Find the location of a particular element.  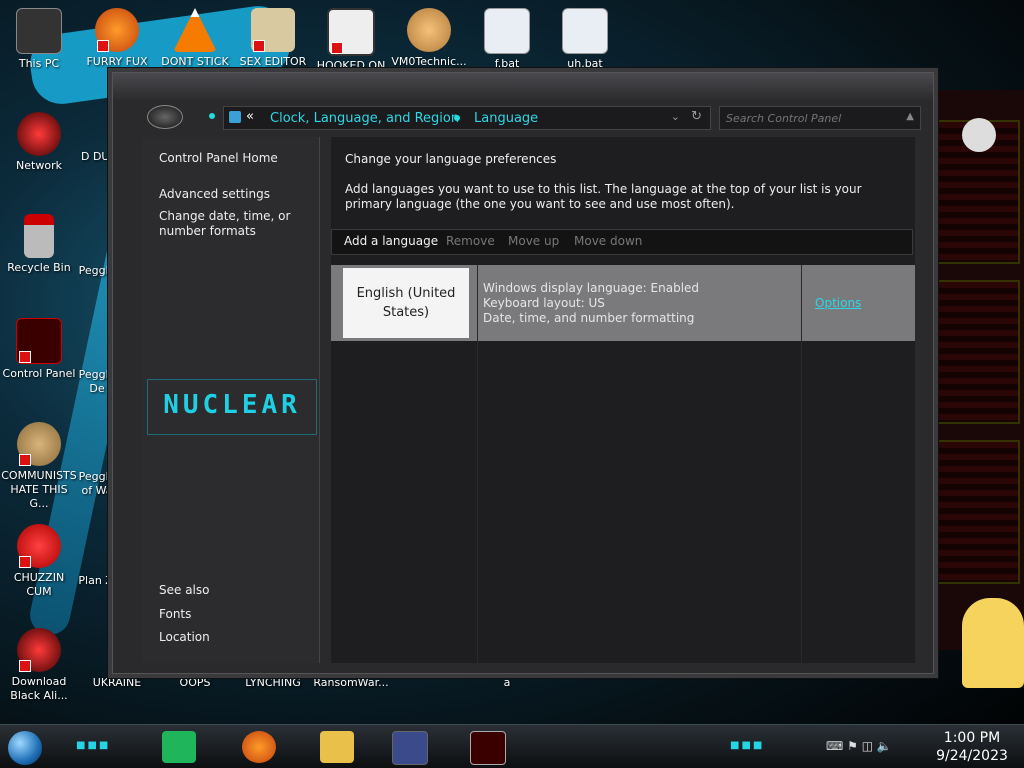

taskbar-control-panel-icon is located at coordinates (410, 748).